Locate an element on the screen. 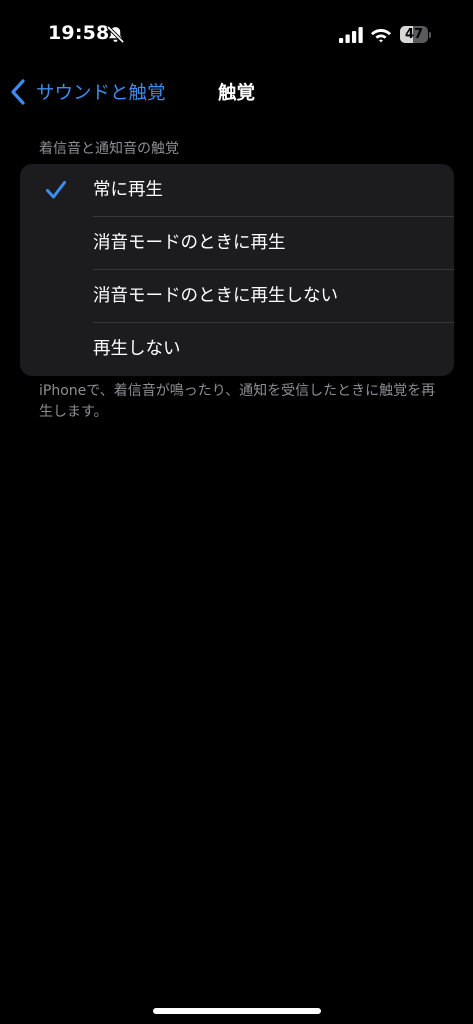  option-label: 再生しない is located at coordinates (137, 349).